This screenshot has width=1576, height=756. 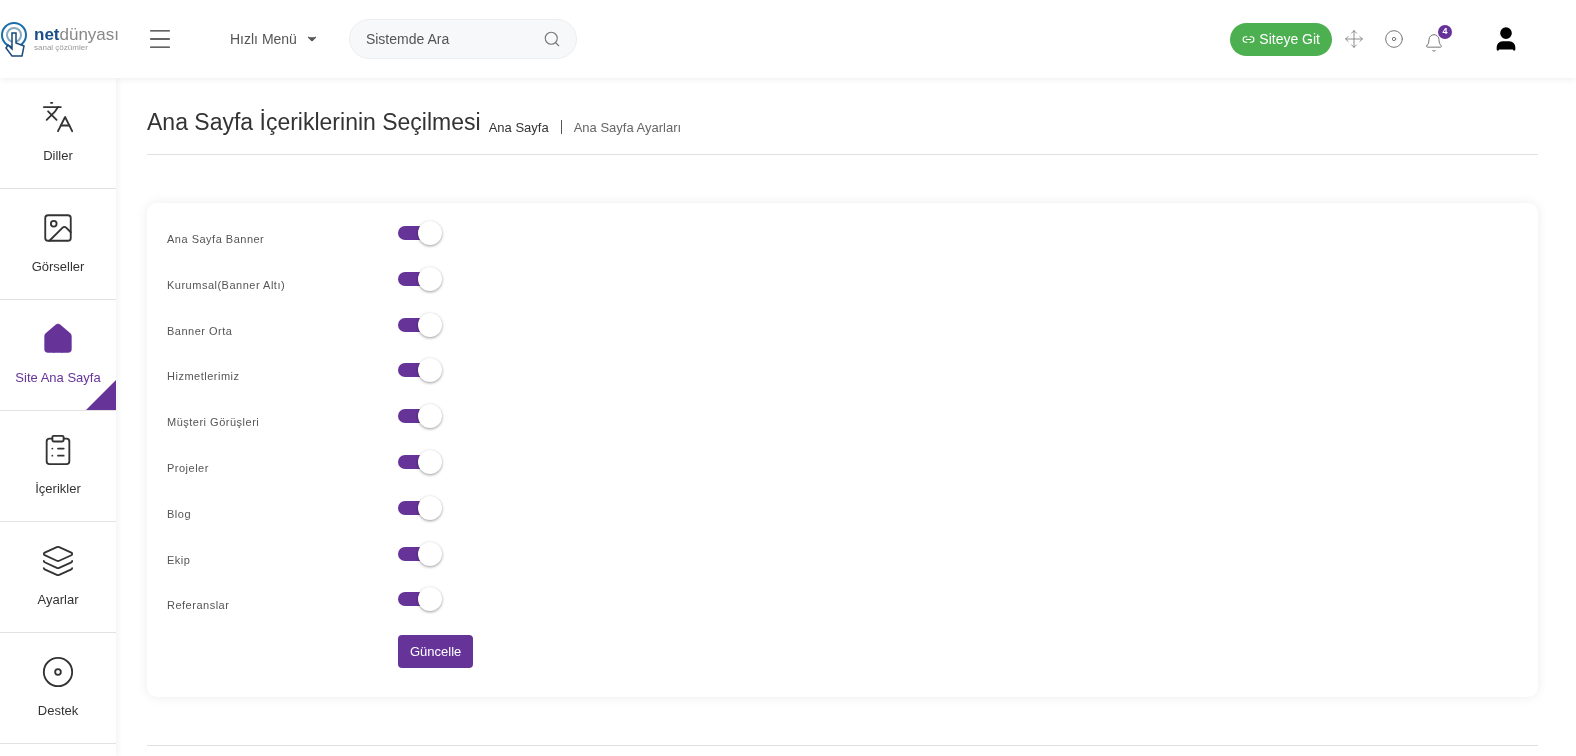 I want to click on logo-word: net, so click(x=47, y=34).